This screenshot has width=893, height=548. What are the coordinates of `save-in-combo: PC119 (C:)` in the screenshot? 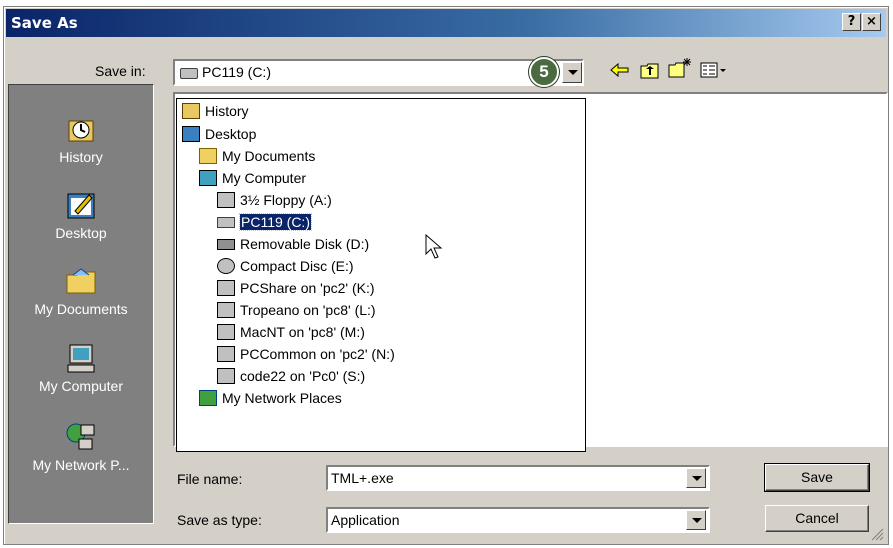 It's located at (378, 72).